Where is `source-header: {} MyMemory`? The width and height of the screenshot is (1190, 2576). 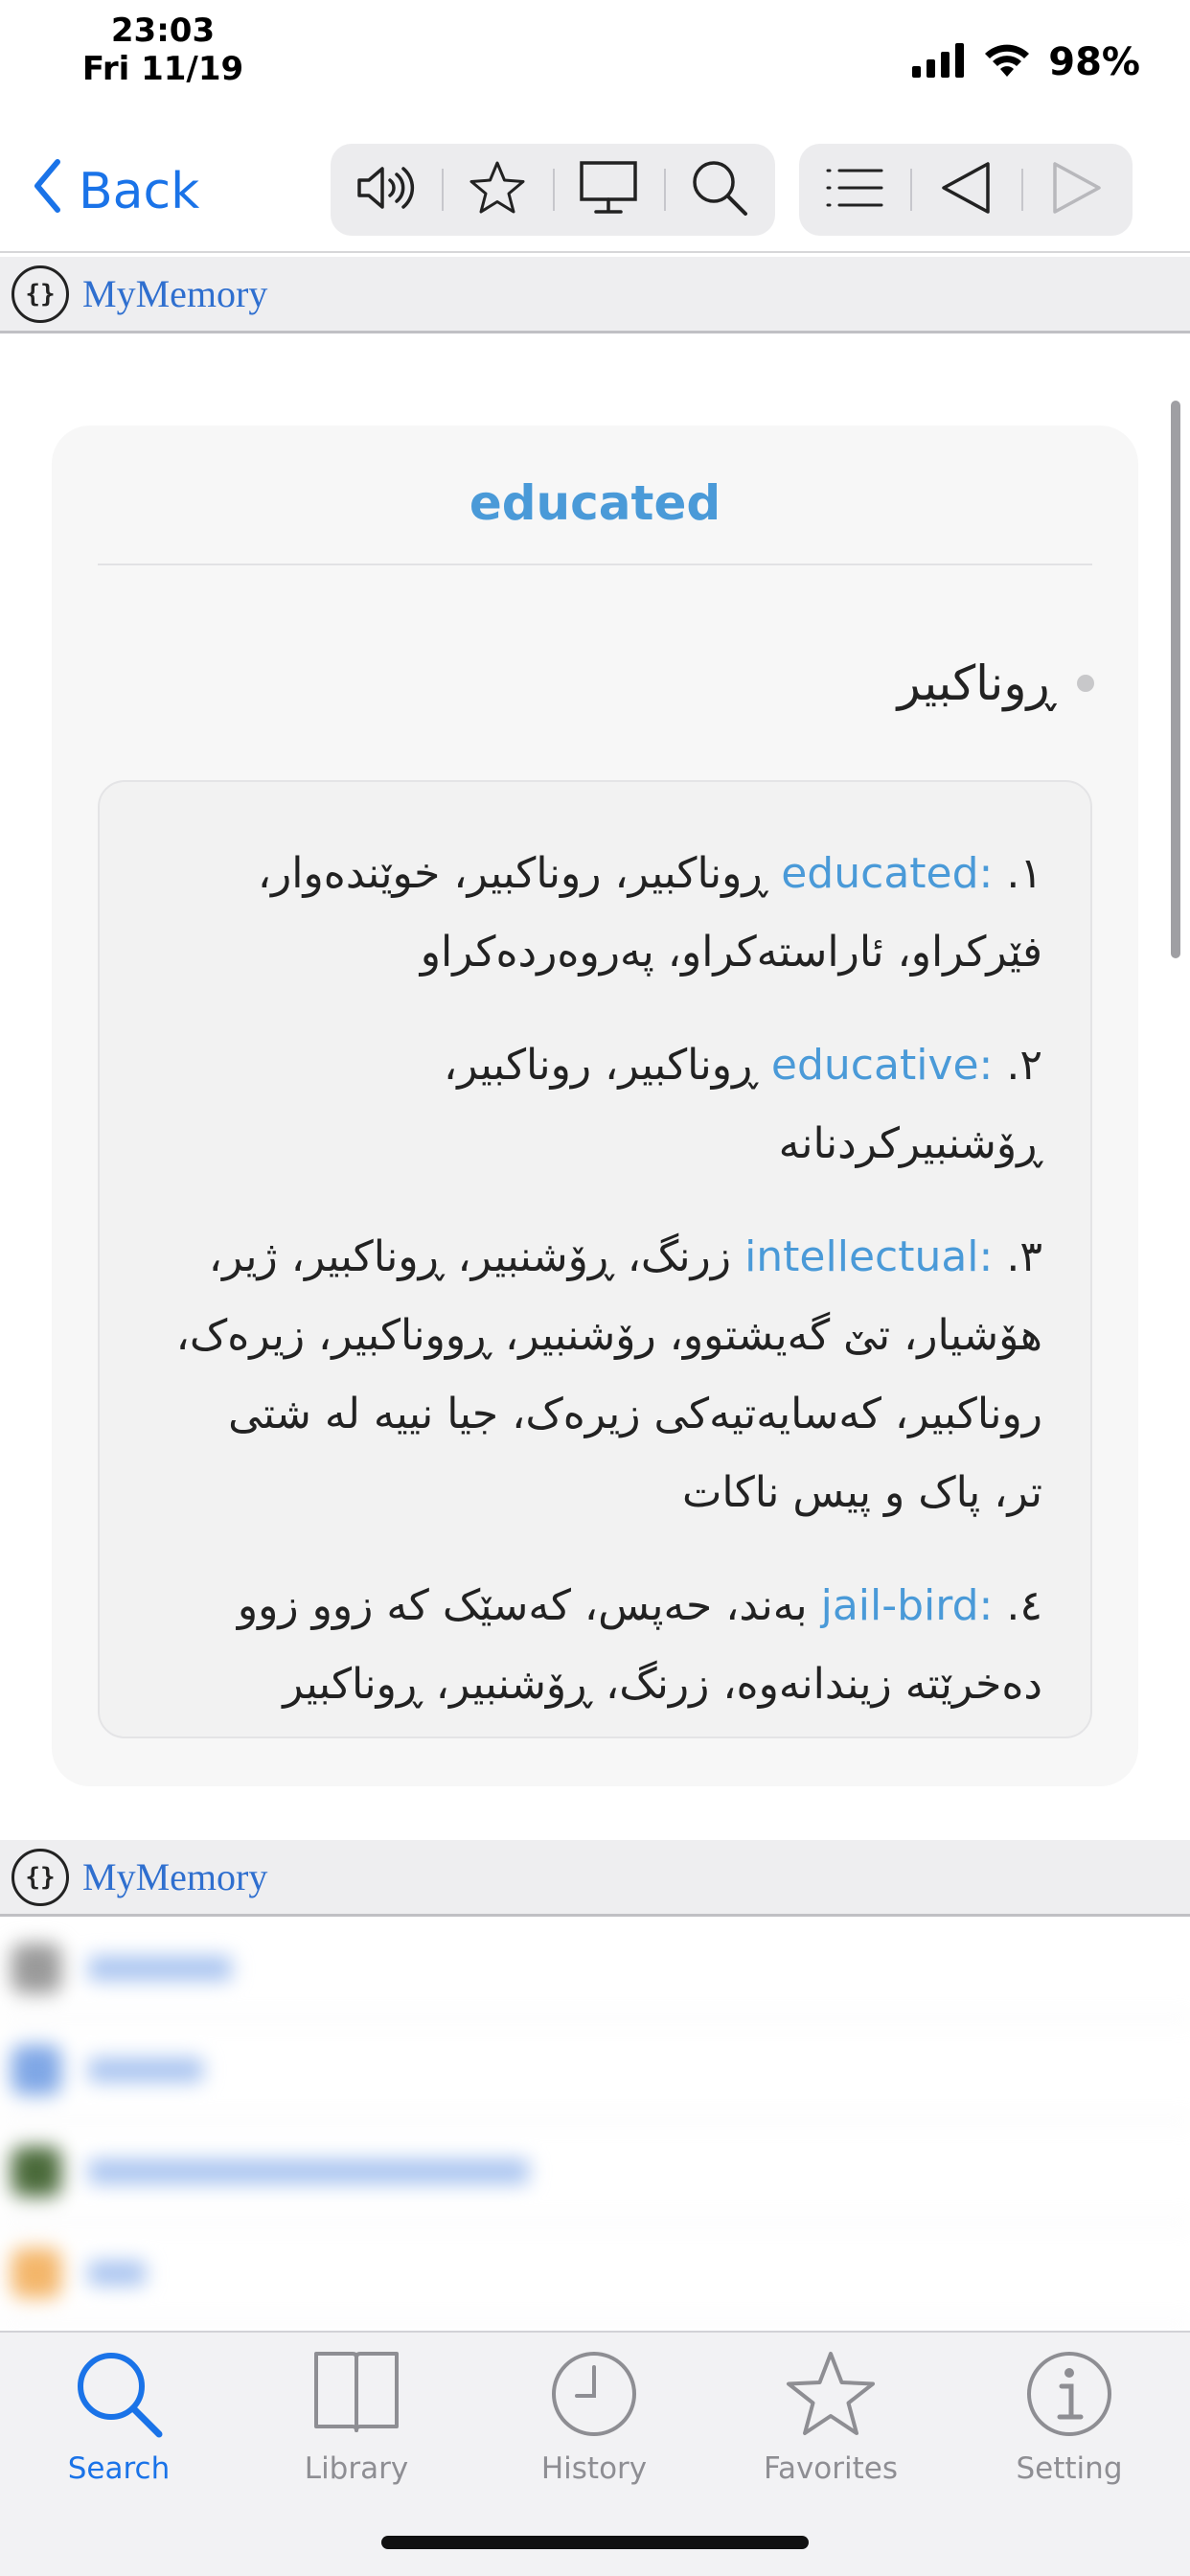
source-header: {} MyMemory is located at coordinates (595, 295).